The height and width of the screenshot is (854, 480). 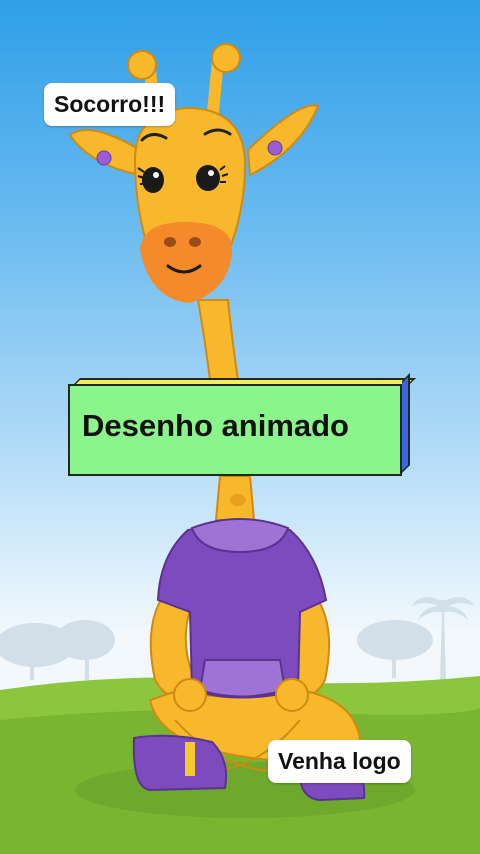 I want to click on left-shoe, so click(x=180, y=763).